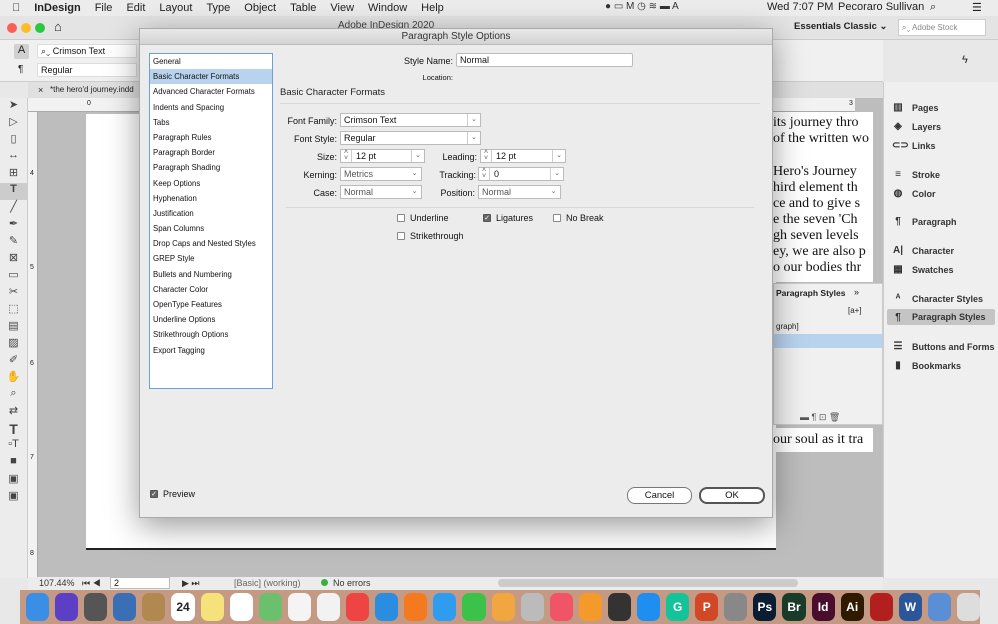 The height and width of the screenshot is (624, 998). What do you see at coordinates (211, 243) in the screenshot?
I see `category-item: Drop Caps and Nested Styles` at bounding box center [211, 243].